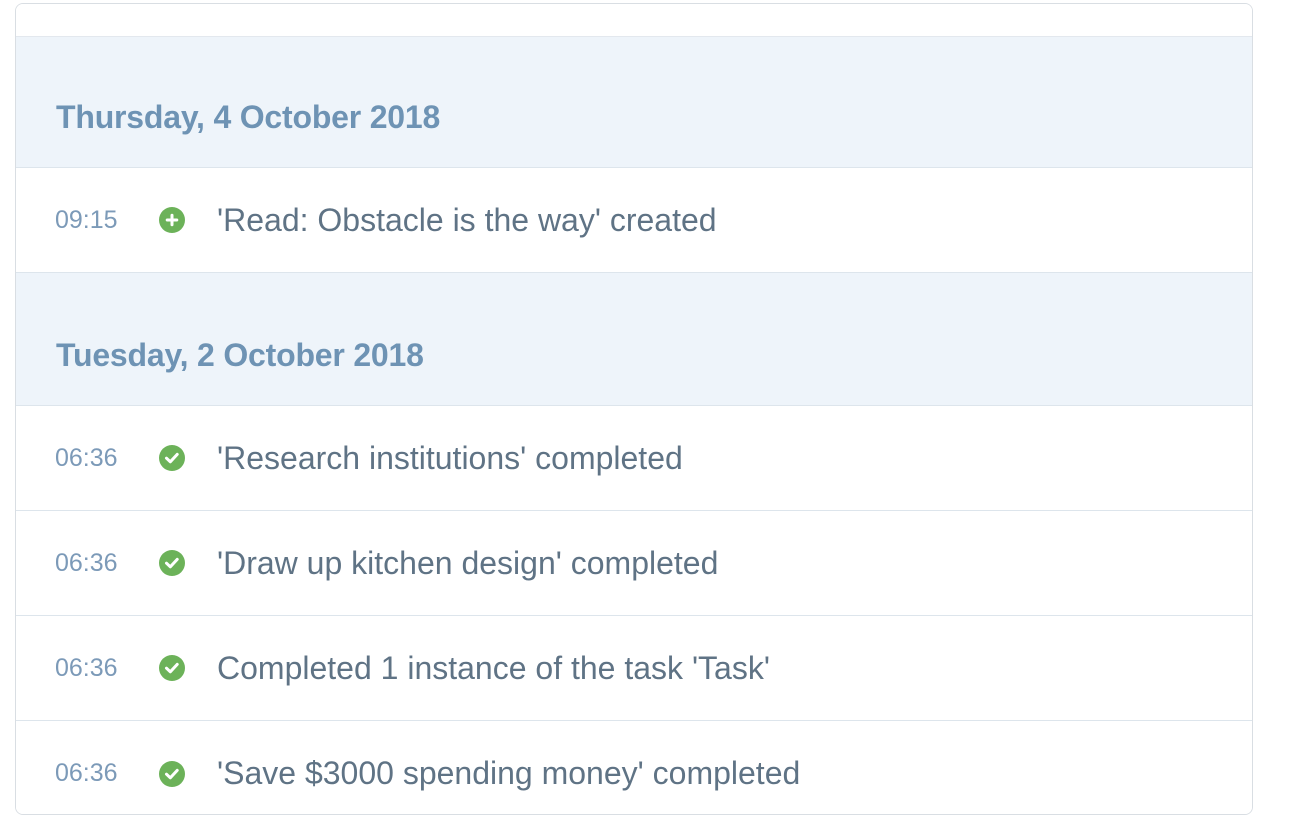 The width and height of the screenshot is (1292, 821). What do you see at coordinates (634, 20) in the screenshot?
I see `panel-top-spacer` at bounding box center [634, 20].